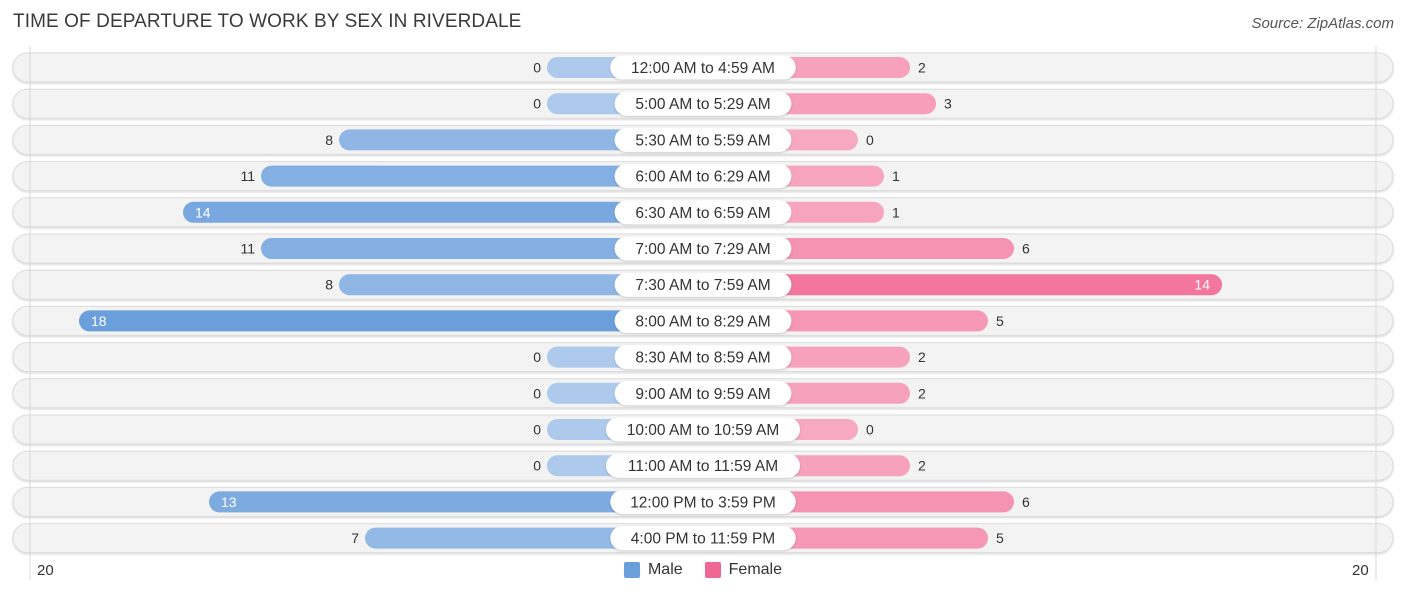 The image size is (1406, 595). What do you see at coordinates (631, 570) in the screenshot?
I see `legend-swatch-male` at bounding box center [631, 570].